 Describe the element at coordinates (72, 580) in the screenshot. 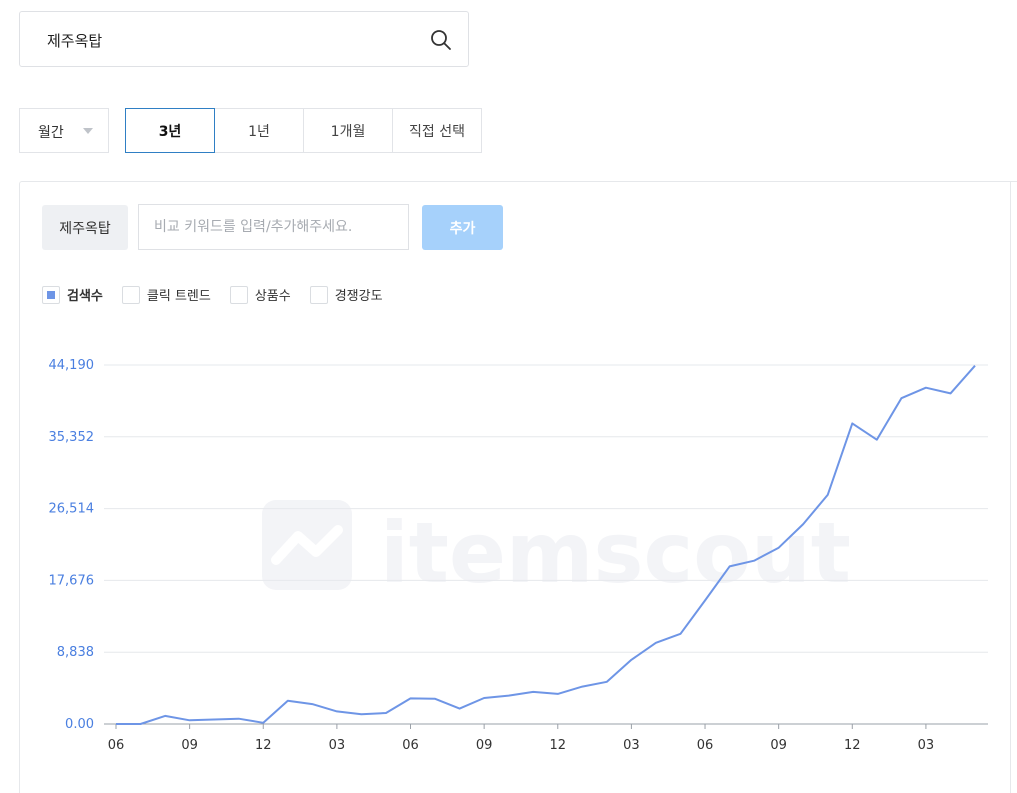

I see `y-tick-label: 17,676` at that location.